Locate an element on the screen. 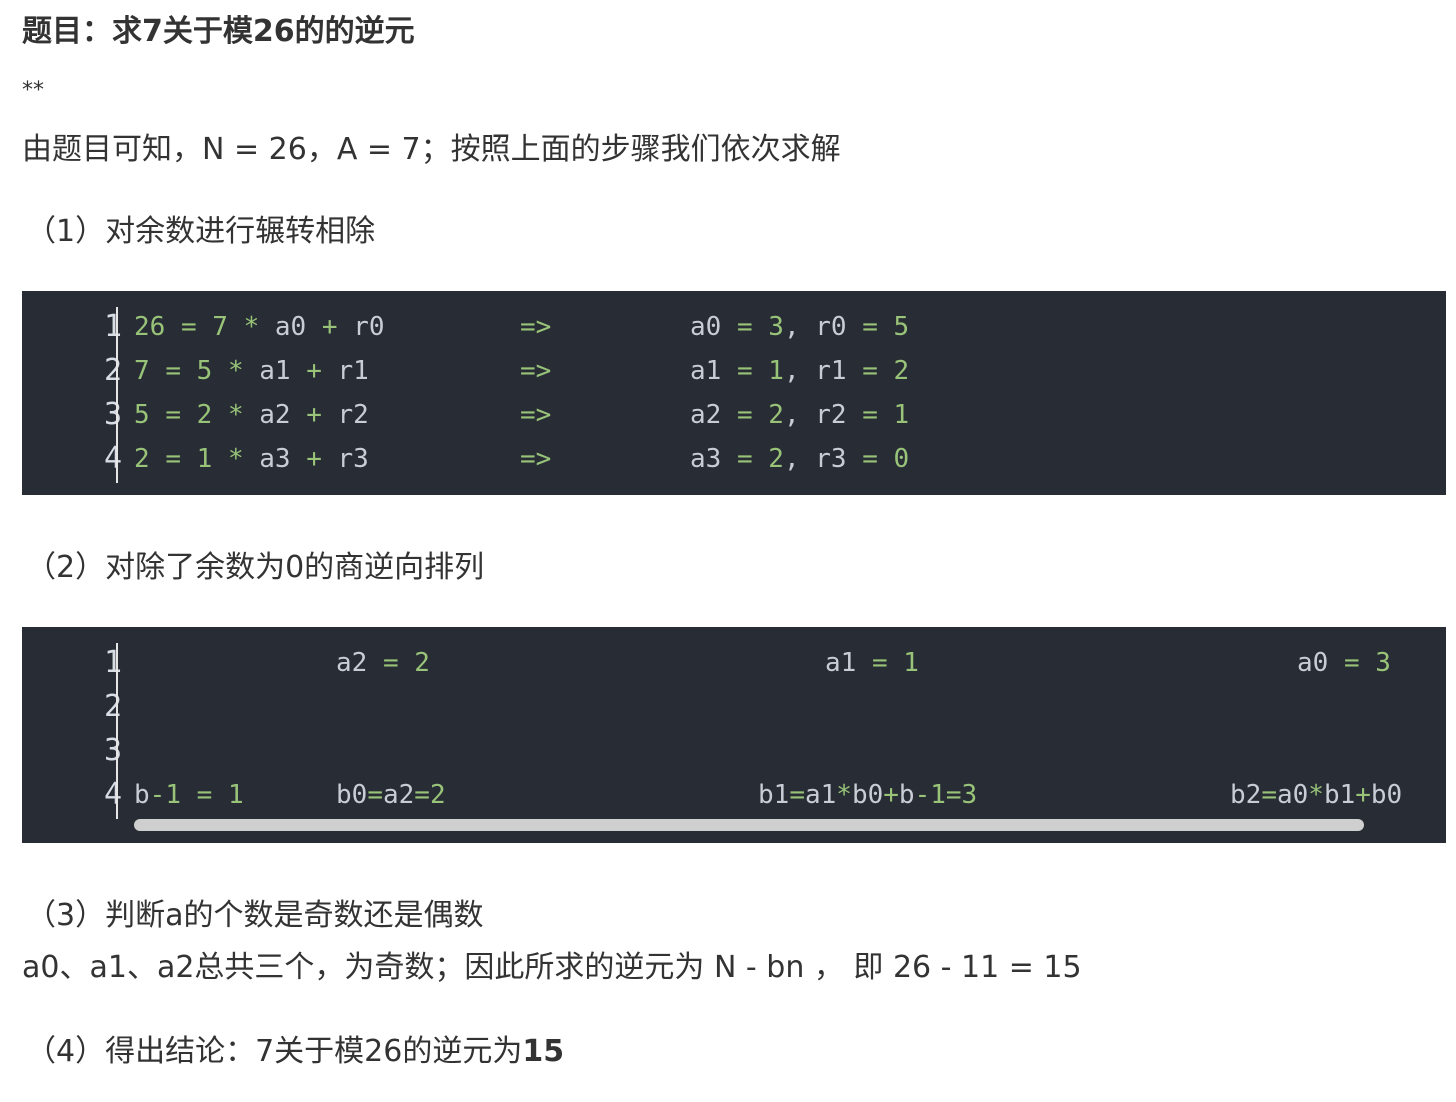 The image size is (1456, 1102). code-result: a2 = 2, r2 = 1 is located at coordinates (800, 415).